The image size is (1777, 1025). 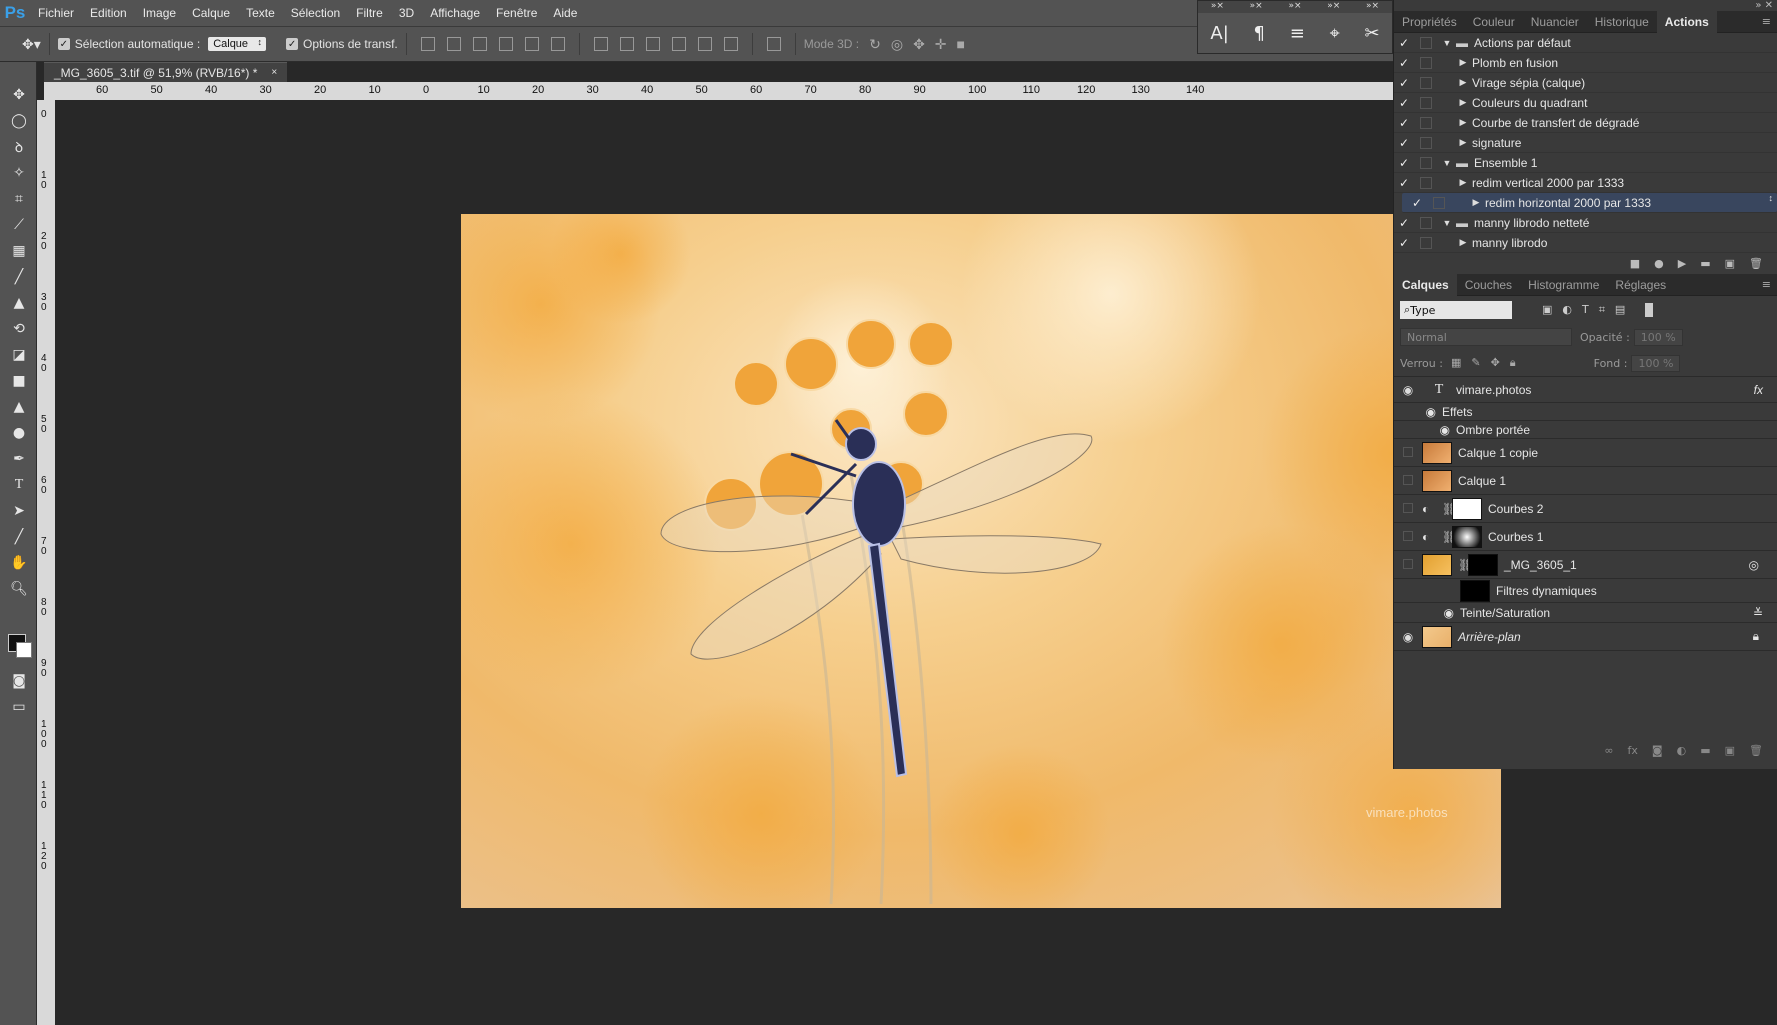 I want to click on eraser-tool-icon: ◪, so click(x=19, y=355).